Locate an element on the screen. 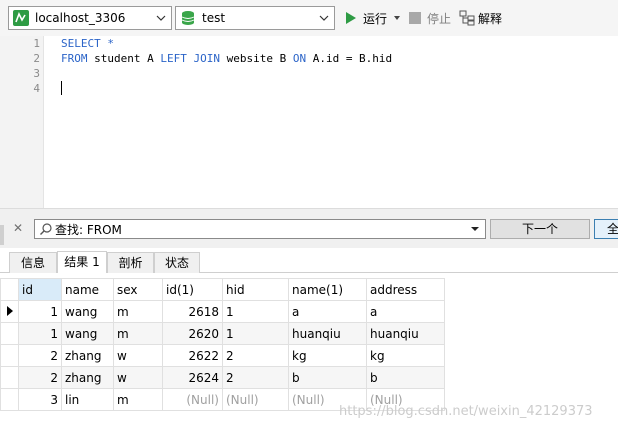  line-number: 1 is located at coordinates (36, 43).